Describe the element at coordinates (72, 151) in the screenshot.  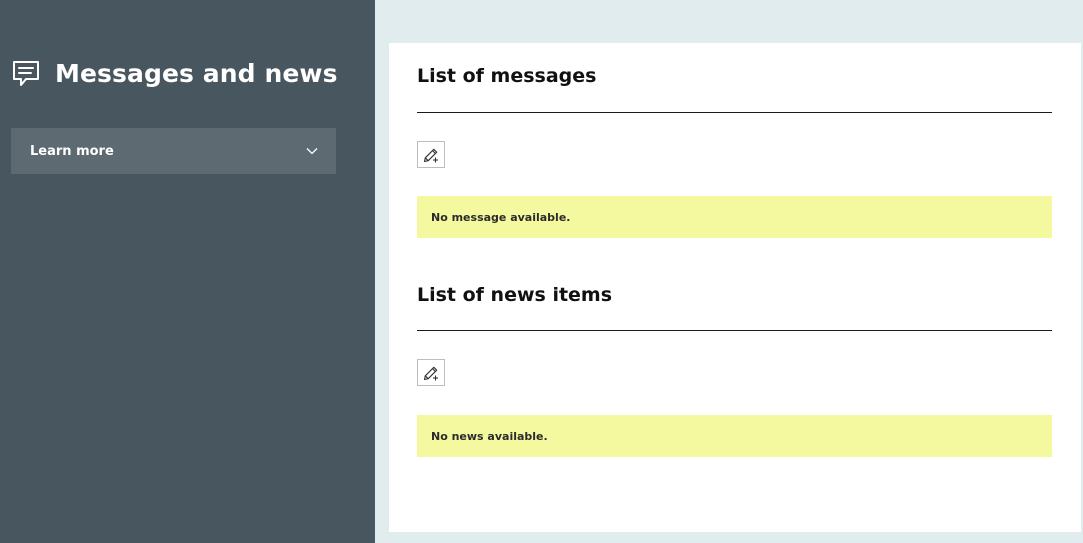
I see `learn-more-label: Learn more` at that location.